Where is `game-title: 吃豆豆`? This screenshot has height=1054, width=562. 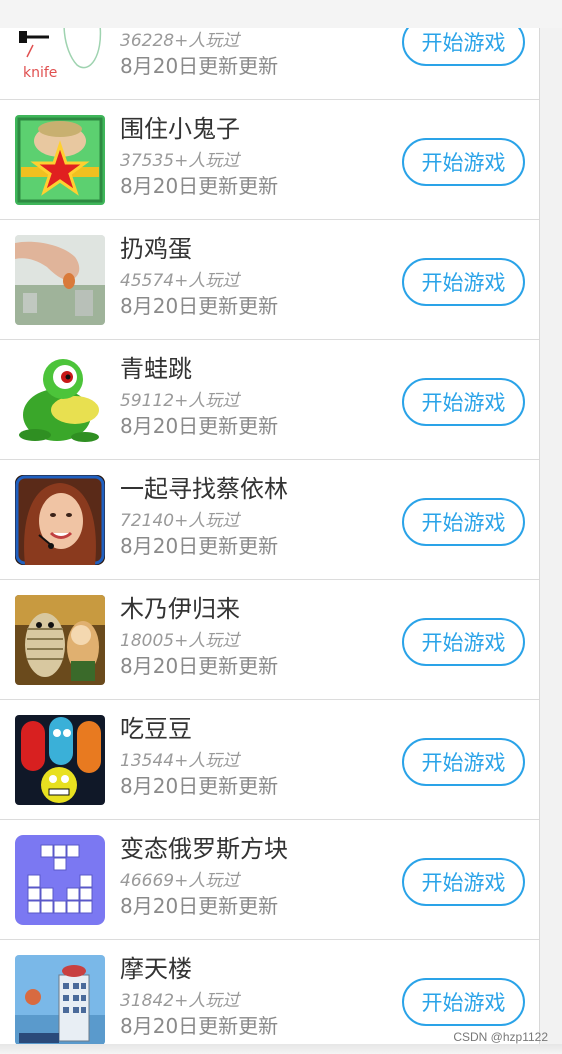
game-title: 吃豆豆 is located at coordinates (156, 729).